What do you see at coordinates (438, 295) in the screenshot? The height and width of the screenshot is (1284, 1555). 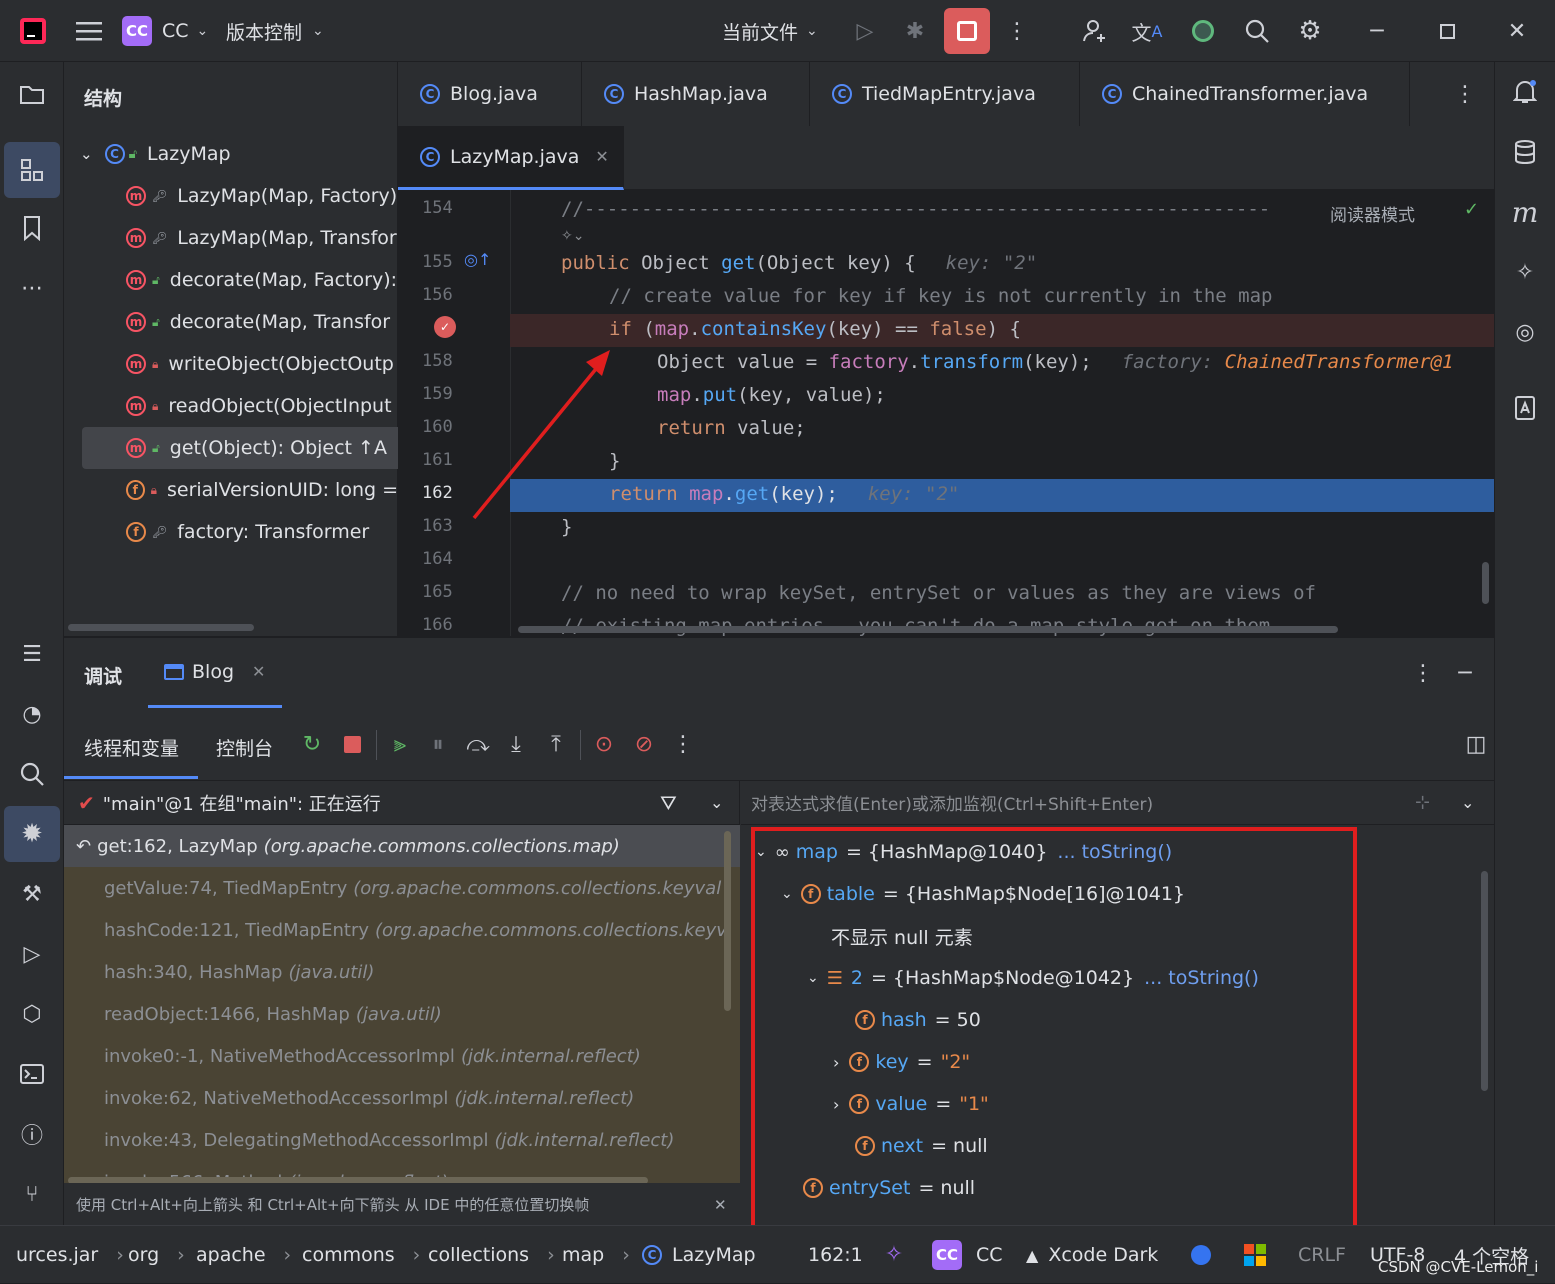 I see `line-number: 156` at bounding box center [438, 295].